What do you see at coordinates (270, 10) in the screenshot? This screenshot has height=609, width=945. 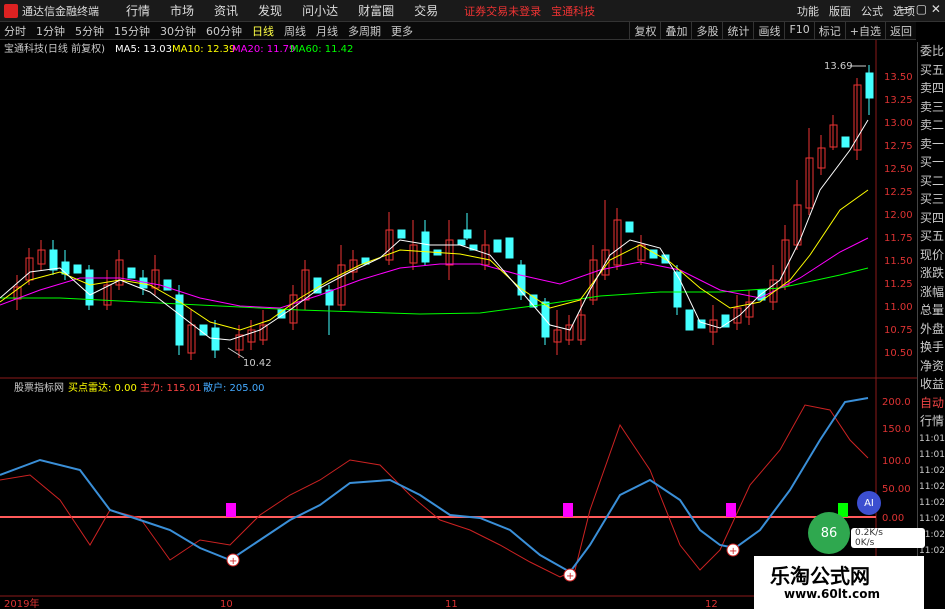 I see `menu-discover: 发现` at bounding box center [270, 10].